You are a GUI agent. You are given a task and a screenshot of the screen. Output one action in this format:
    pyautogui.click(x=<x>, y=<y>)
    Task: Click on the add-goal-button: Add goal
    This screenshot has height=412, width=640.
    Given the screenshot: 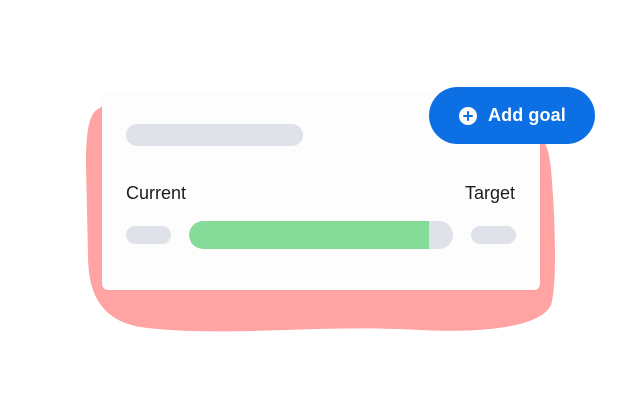 What is the action you would take?
    pyautogui.click(x=512, y=115)
    